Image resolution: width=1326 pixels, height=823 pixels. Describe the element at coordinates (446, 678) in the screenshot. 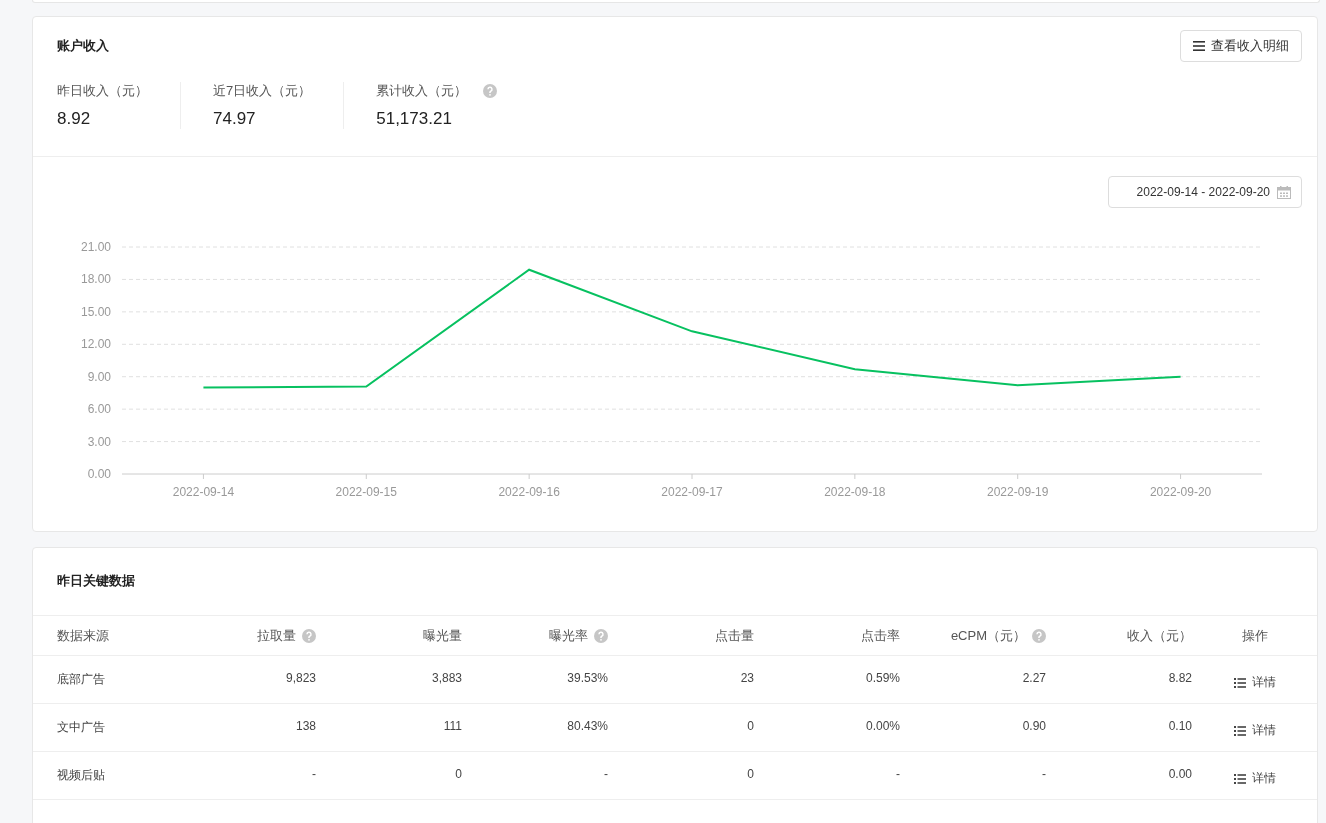

I see `table-cell: 3,883` at that location.